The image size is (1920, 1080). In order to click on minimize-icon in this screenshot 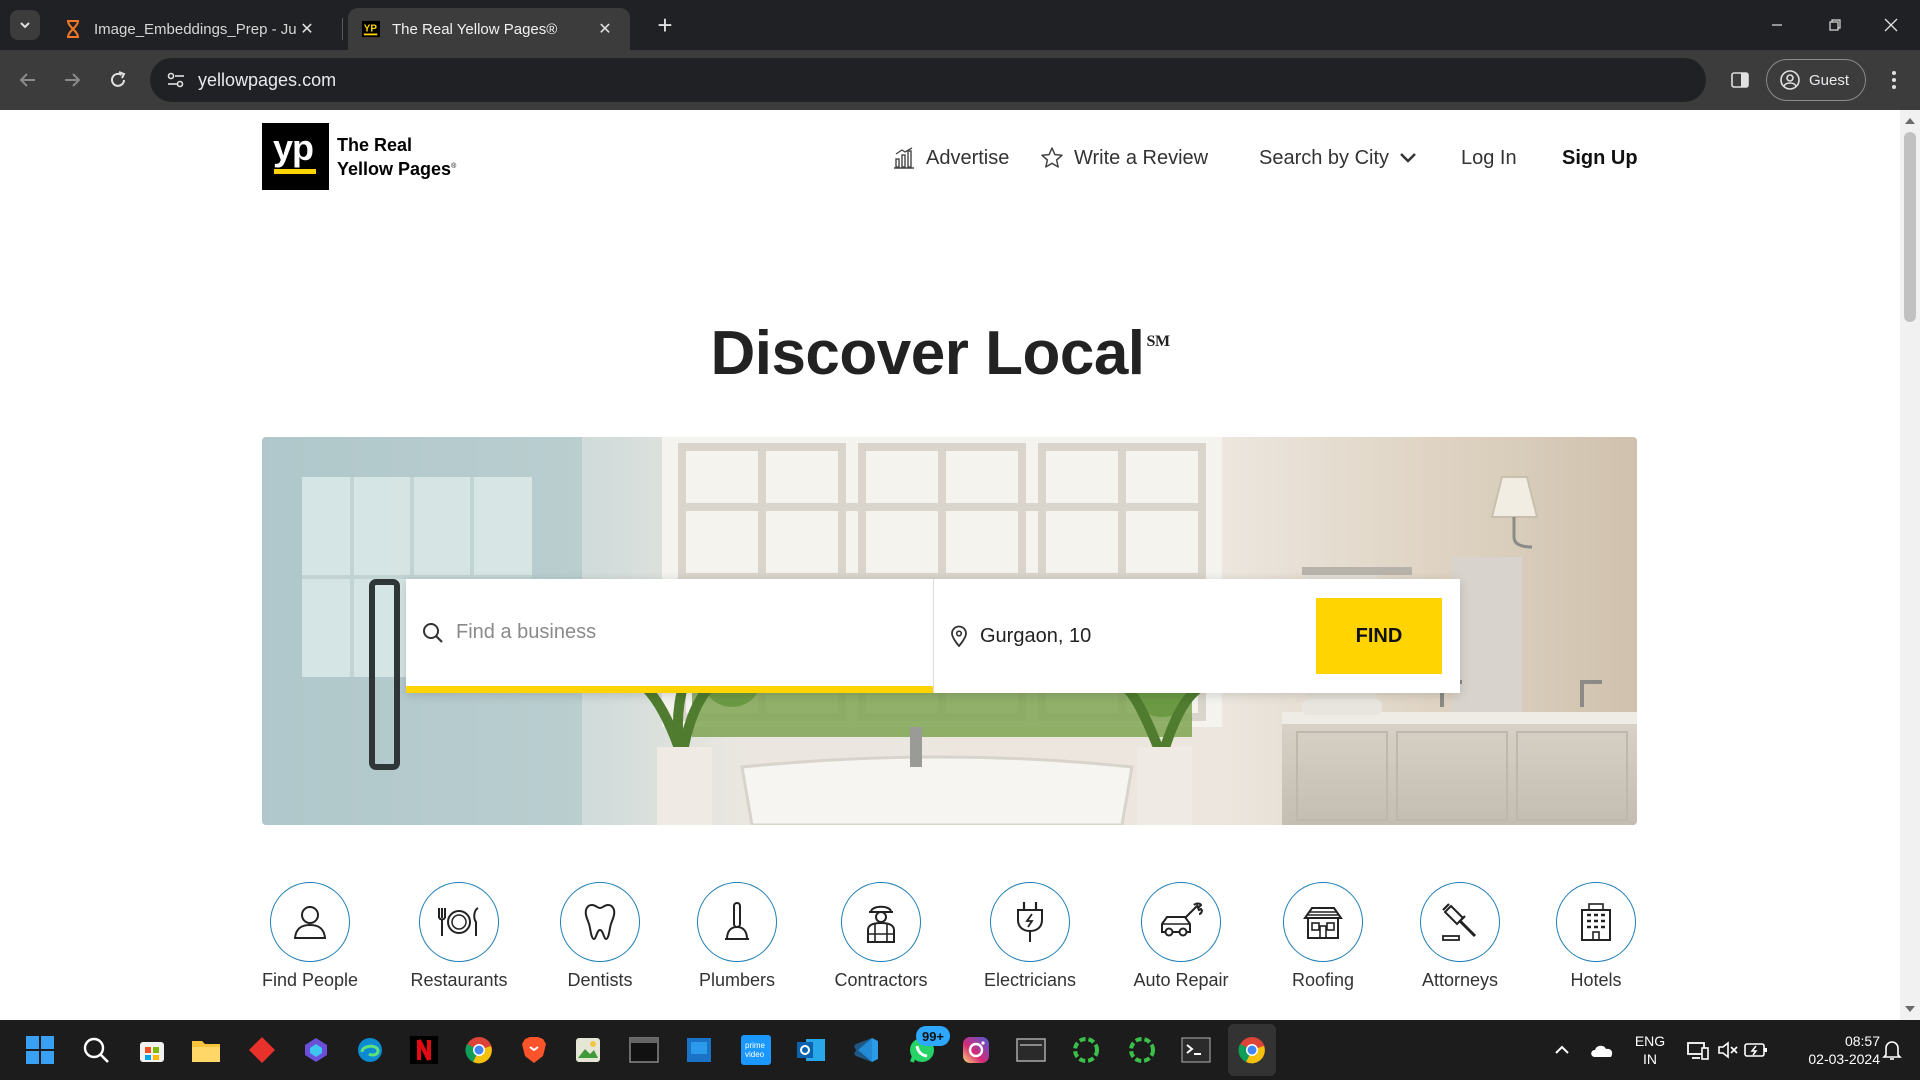, I will do `click(1777, 25)`.